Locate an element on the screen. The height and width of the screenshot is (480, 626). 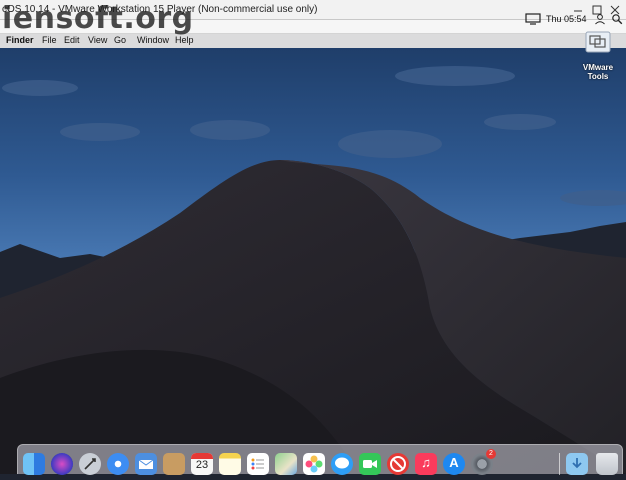
facetime-icon is located at coordinates (370, 464).